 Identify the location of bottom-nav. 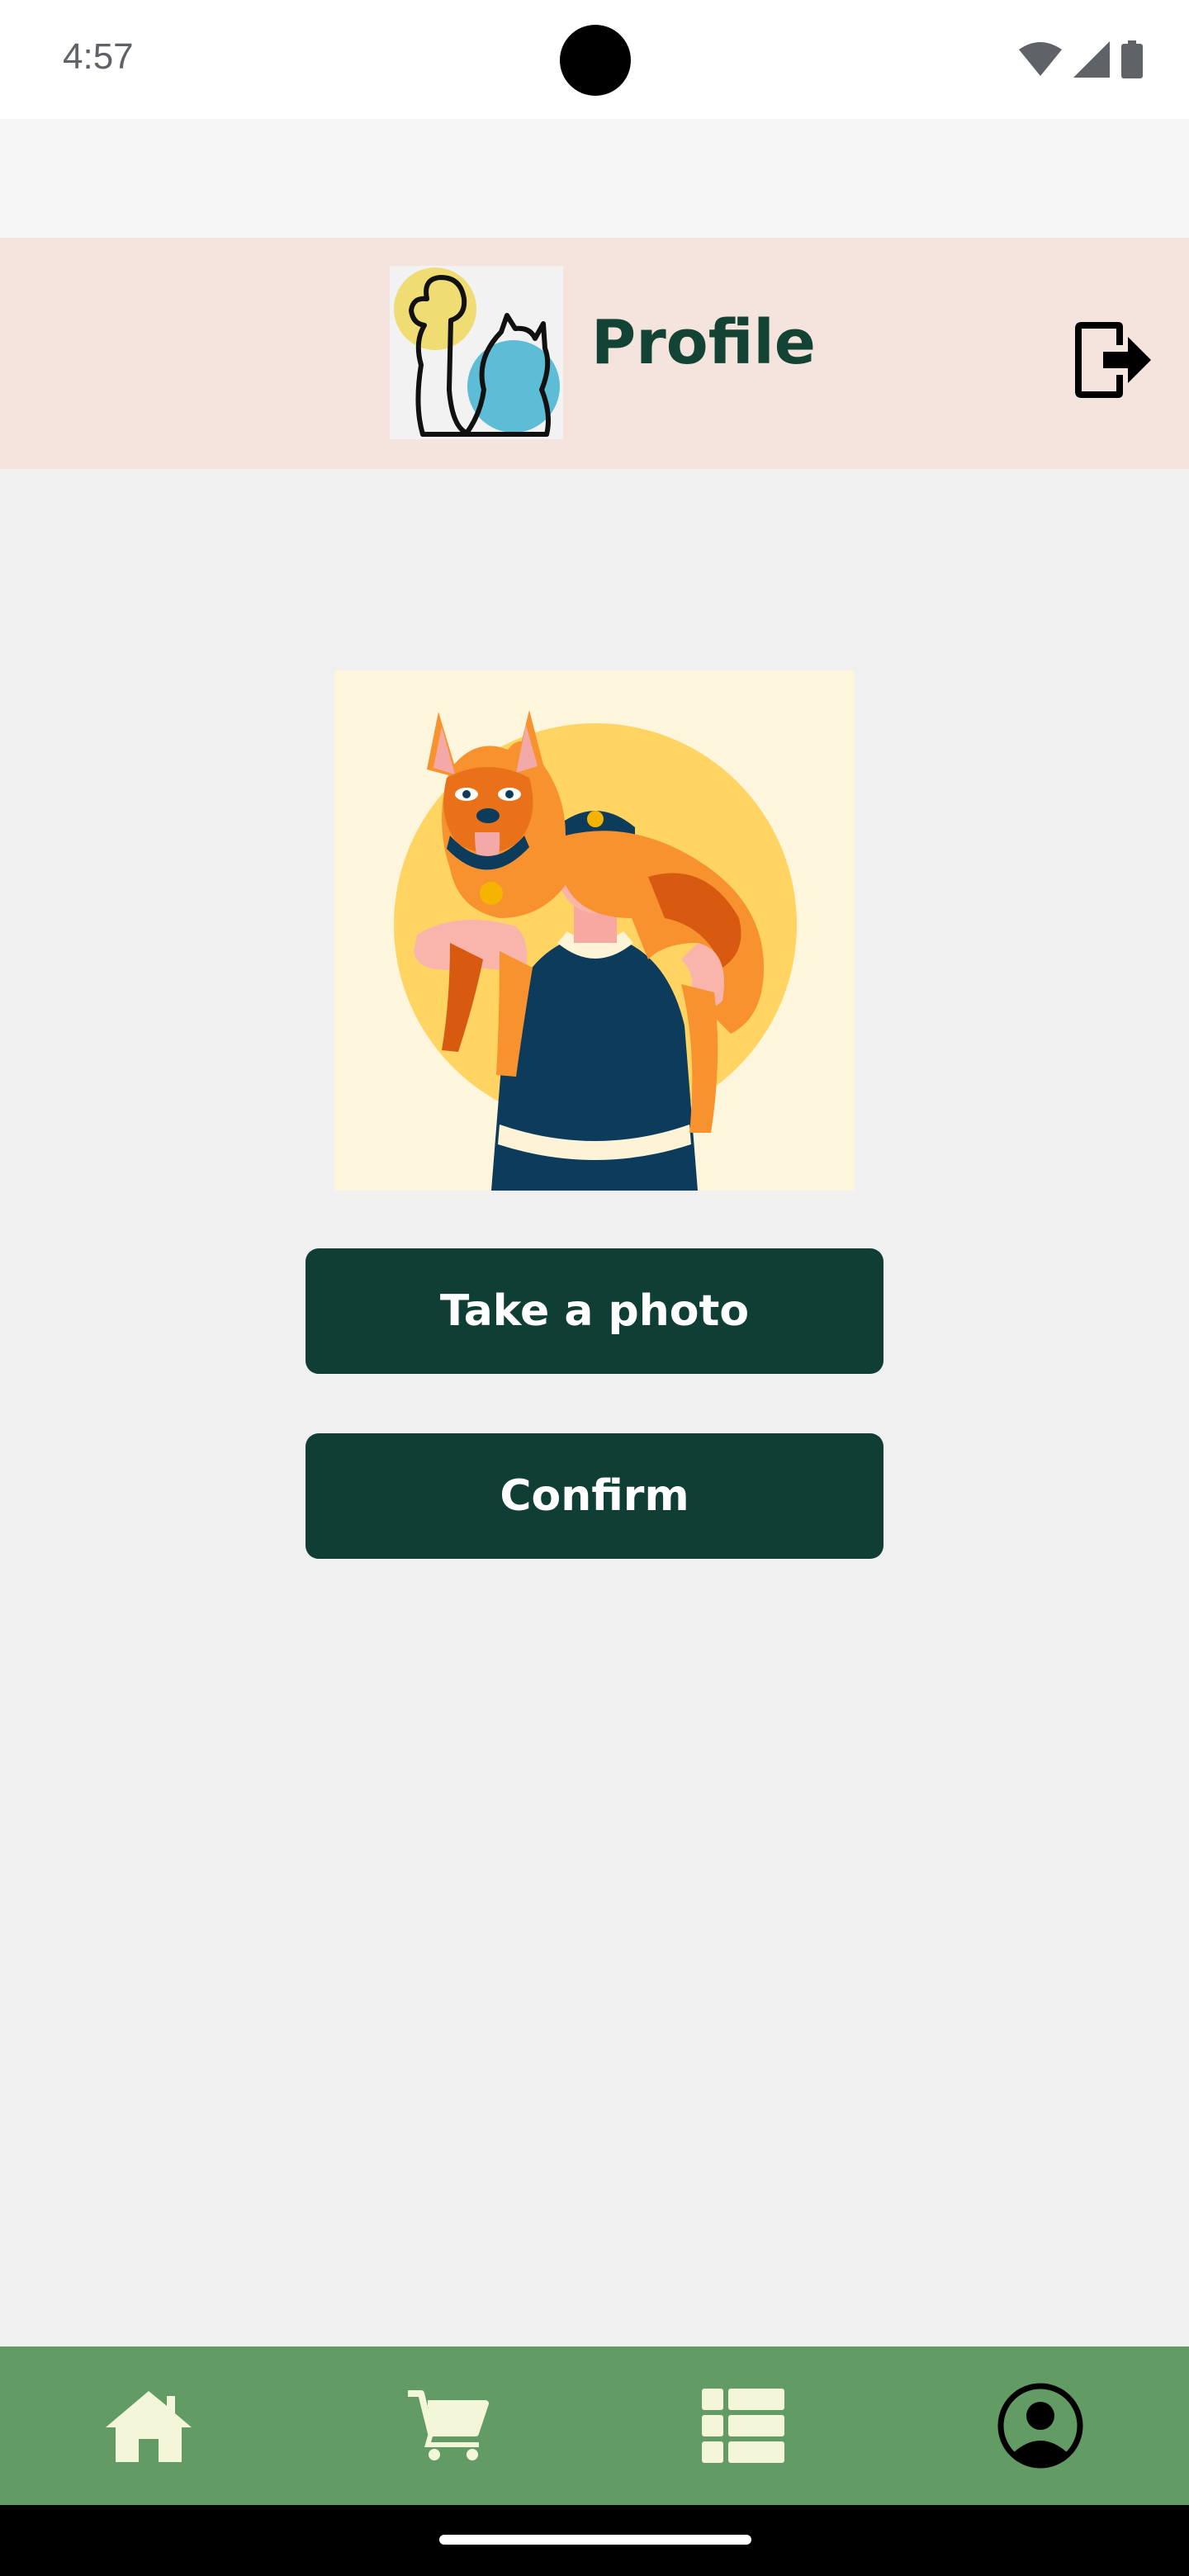
(594, 2425).